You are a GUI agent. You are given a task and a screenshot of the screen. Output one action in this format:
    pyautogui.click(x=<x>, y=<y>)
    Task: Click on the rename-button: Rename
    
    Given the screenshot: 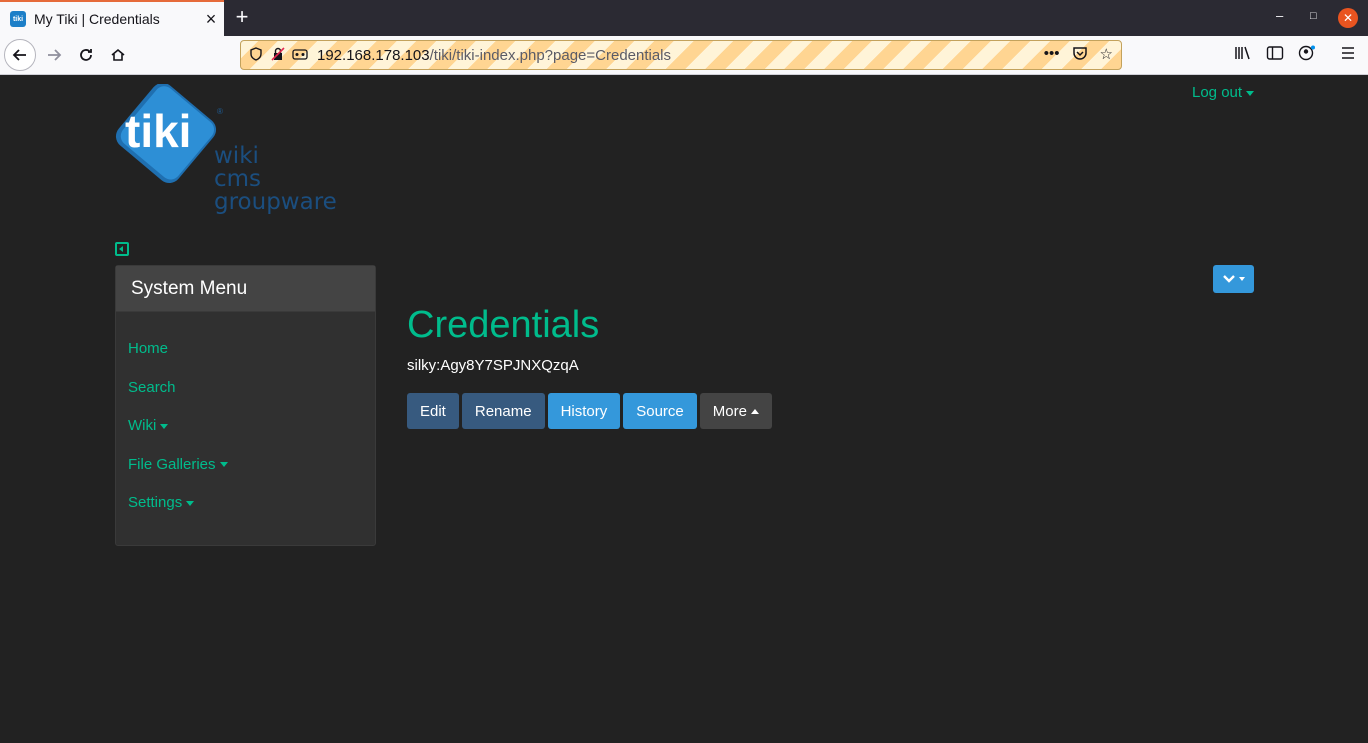 What is the action you would take?
    pyautogui.click(x=503, y=411)
    